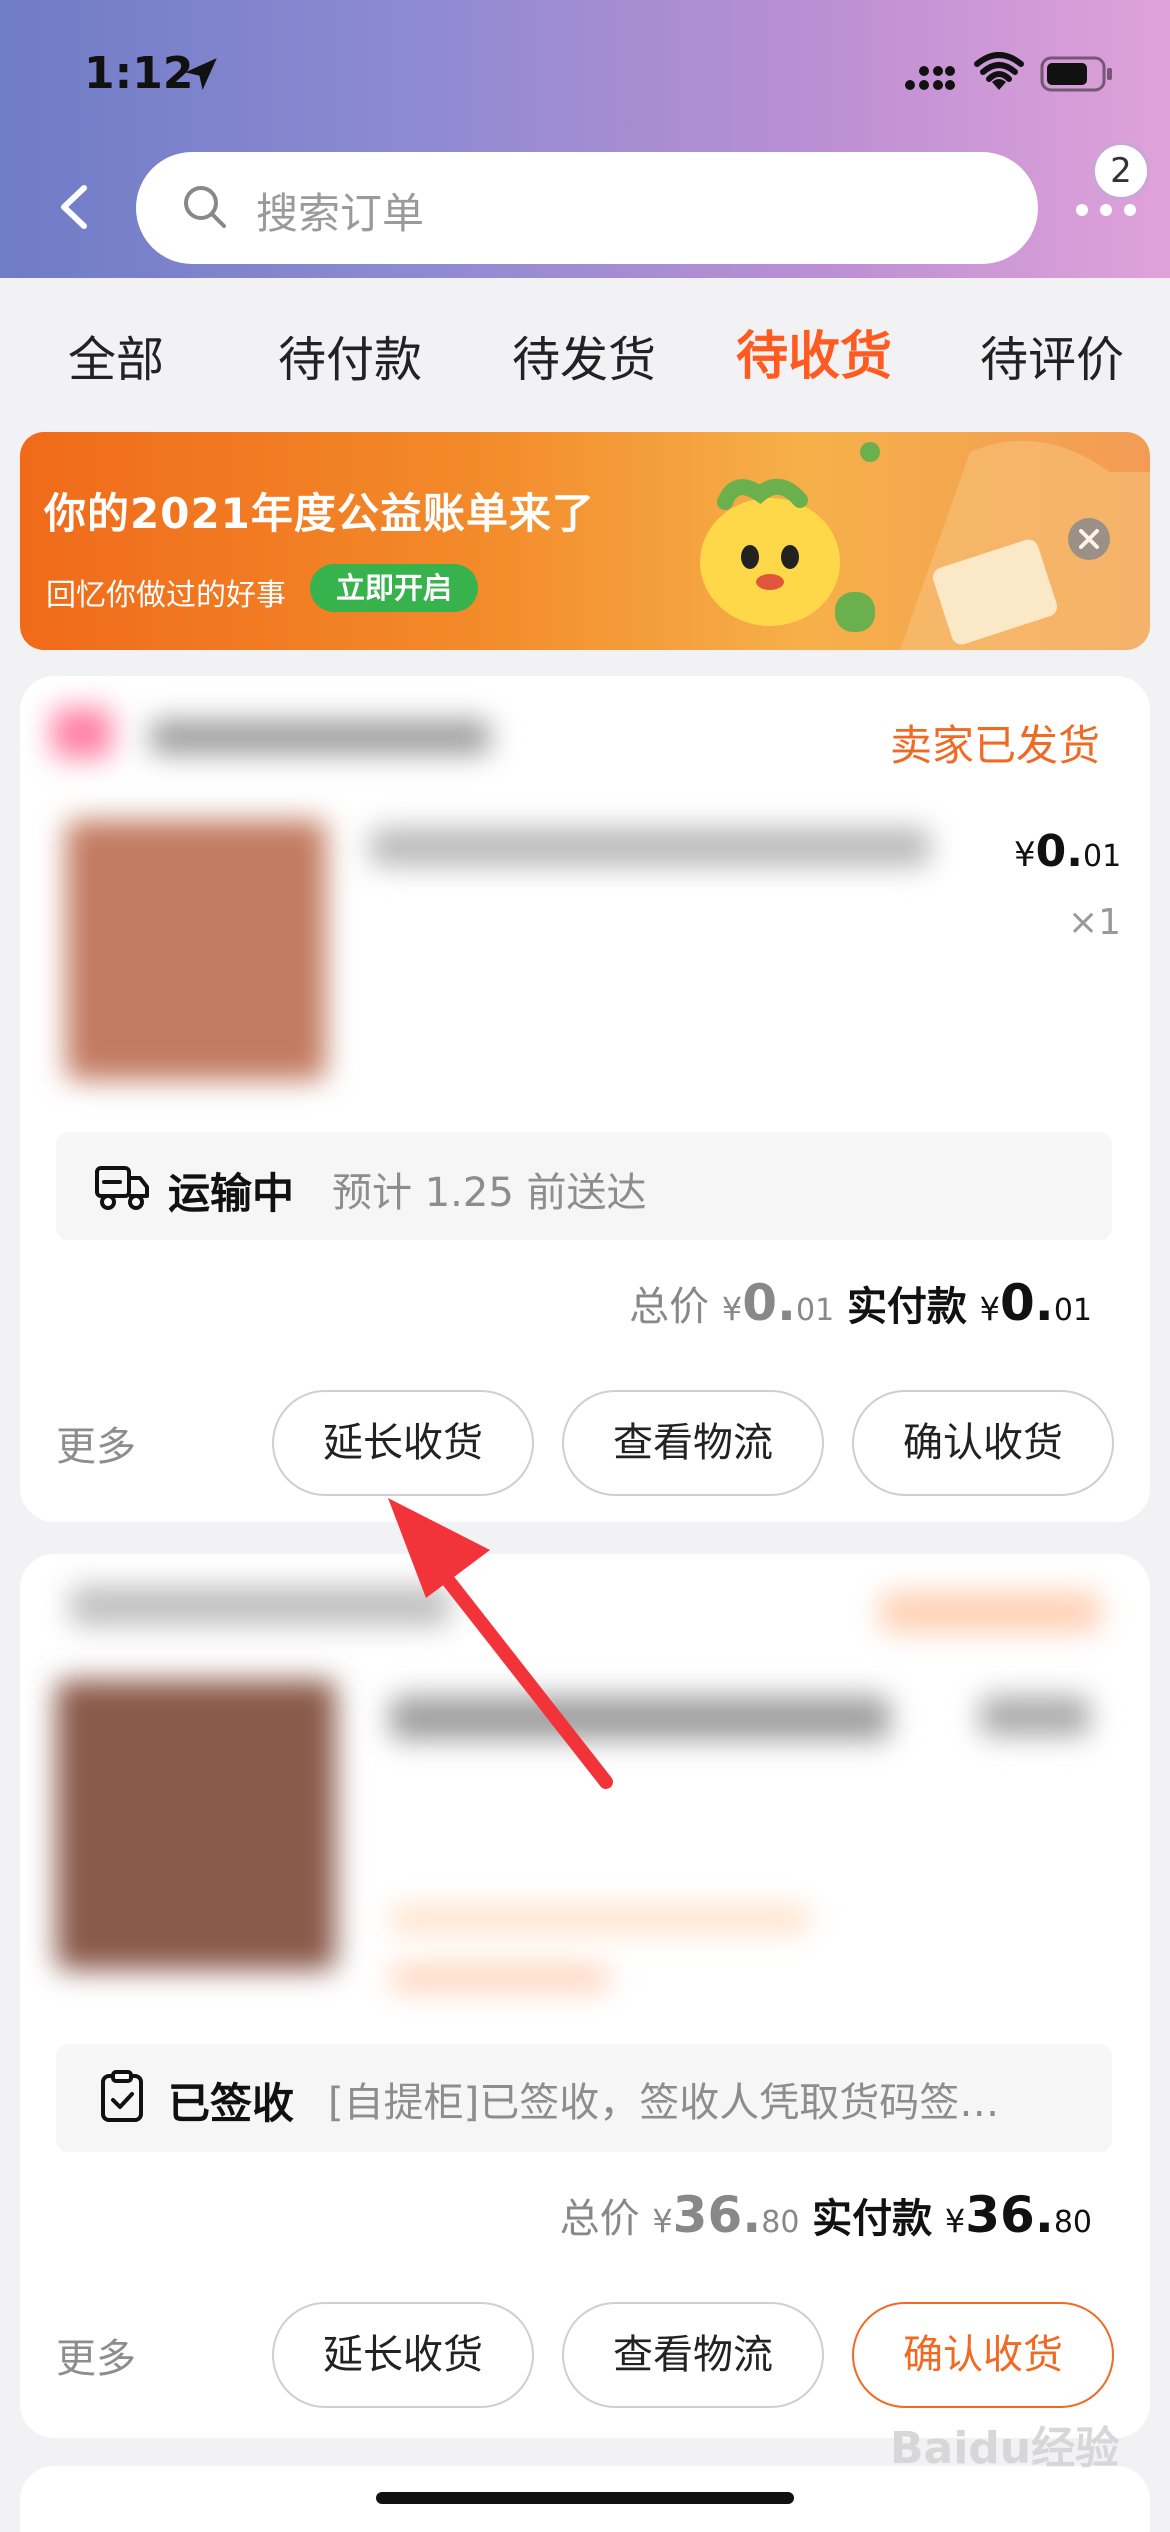 This screenshot has width=1170, height=2532. Describe the element at coordinates (585, 541) in the screenshot. I see `promo-banner: 你的2021年度公益账单来了 回忆你做过的好事 立即开启` at that location.